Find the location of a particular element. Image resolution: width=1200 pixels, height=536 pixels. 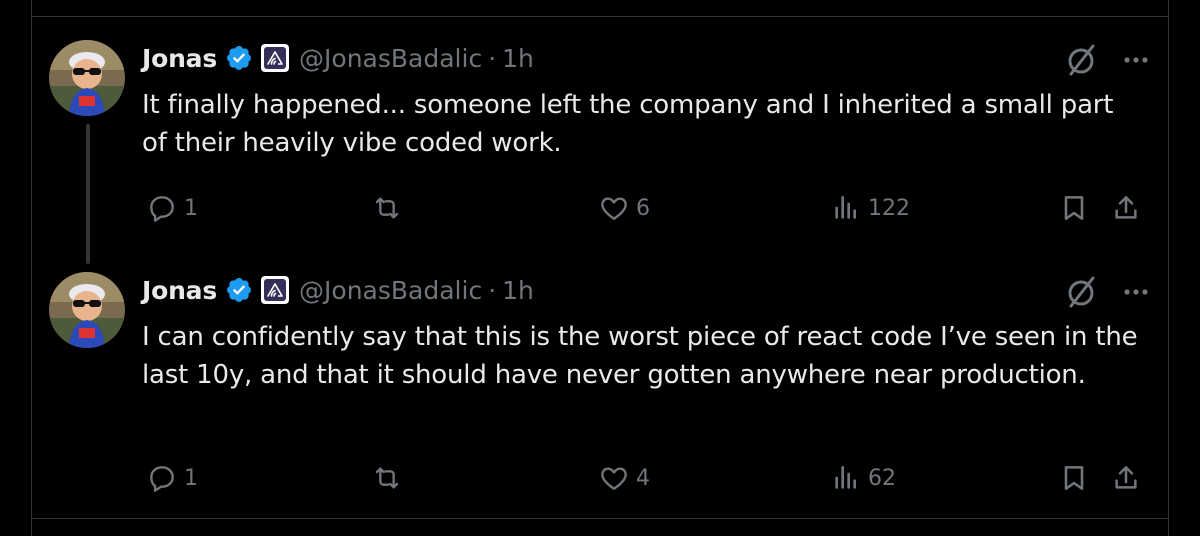

like-count: 6 is located at coordinates (643, 208).